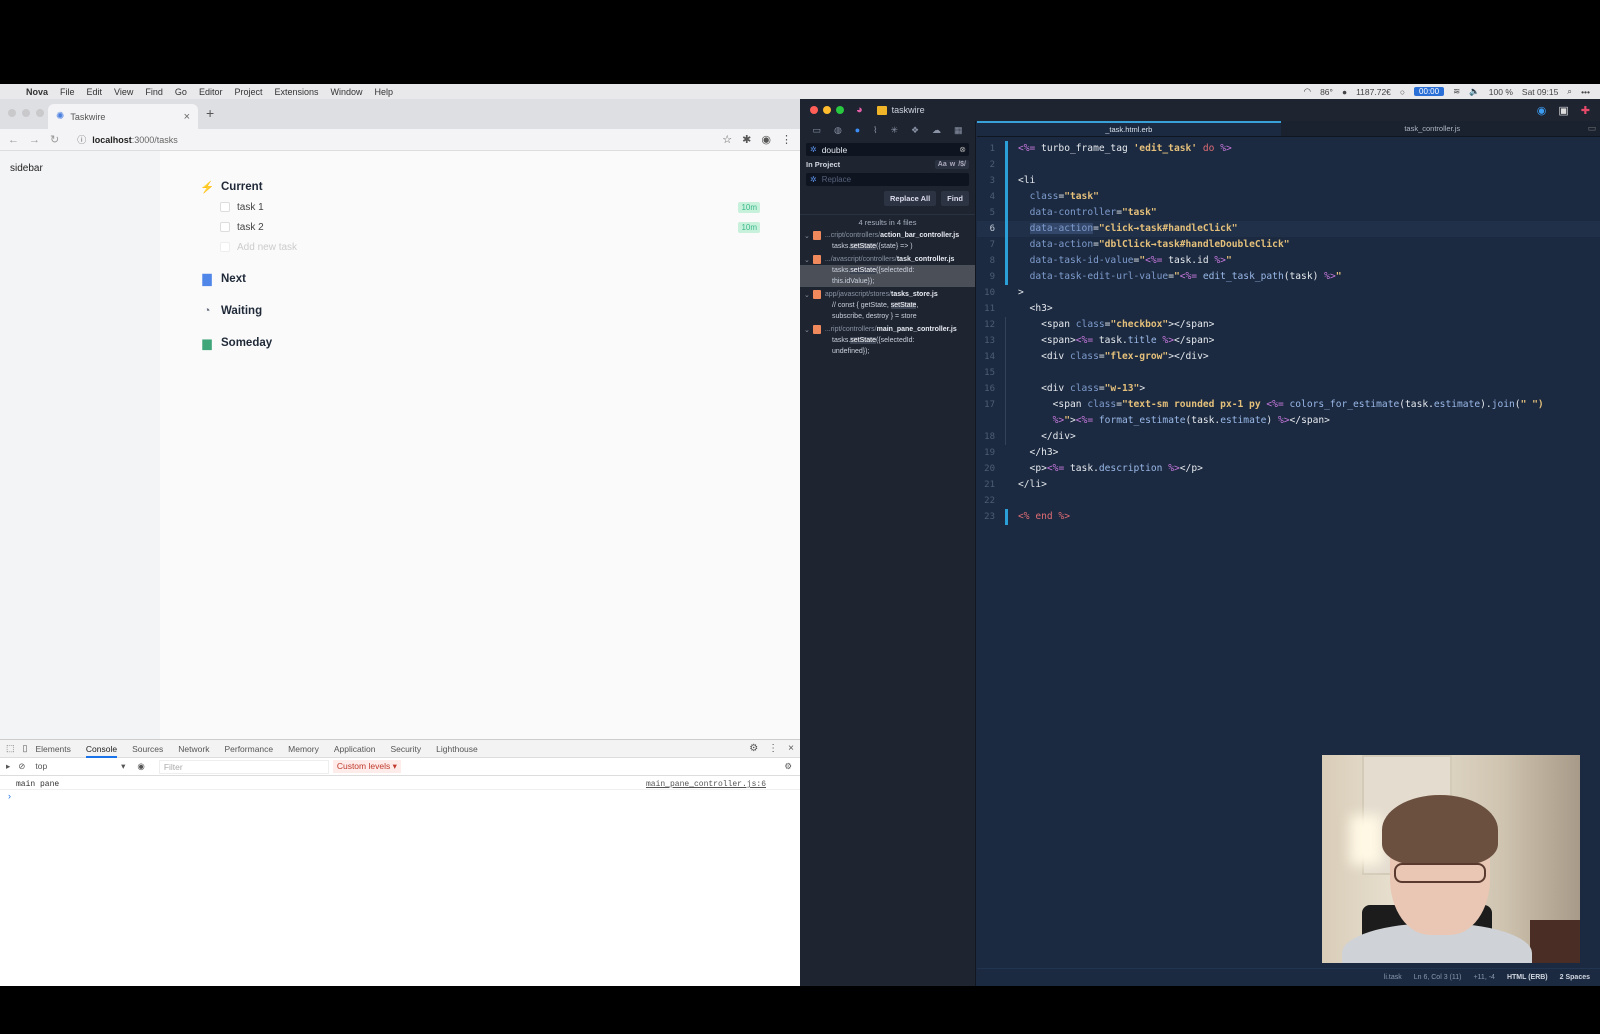 The image size is (1600, 1034). What do you see at coordinates (67, 92) in the screenshot?
I see `menu-file: File` at bounding box center [67, 92].